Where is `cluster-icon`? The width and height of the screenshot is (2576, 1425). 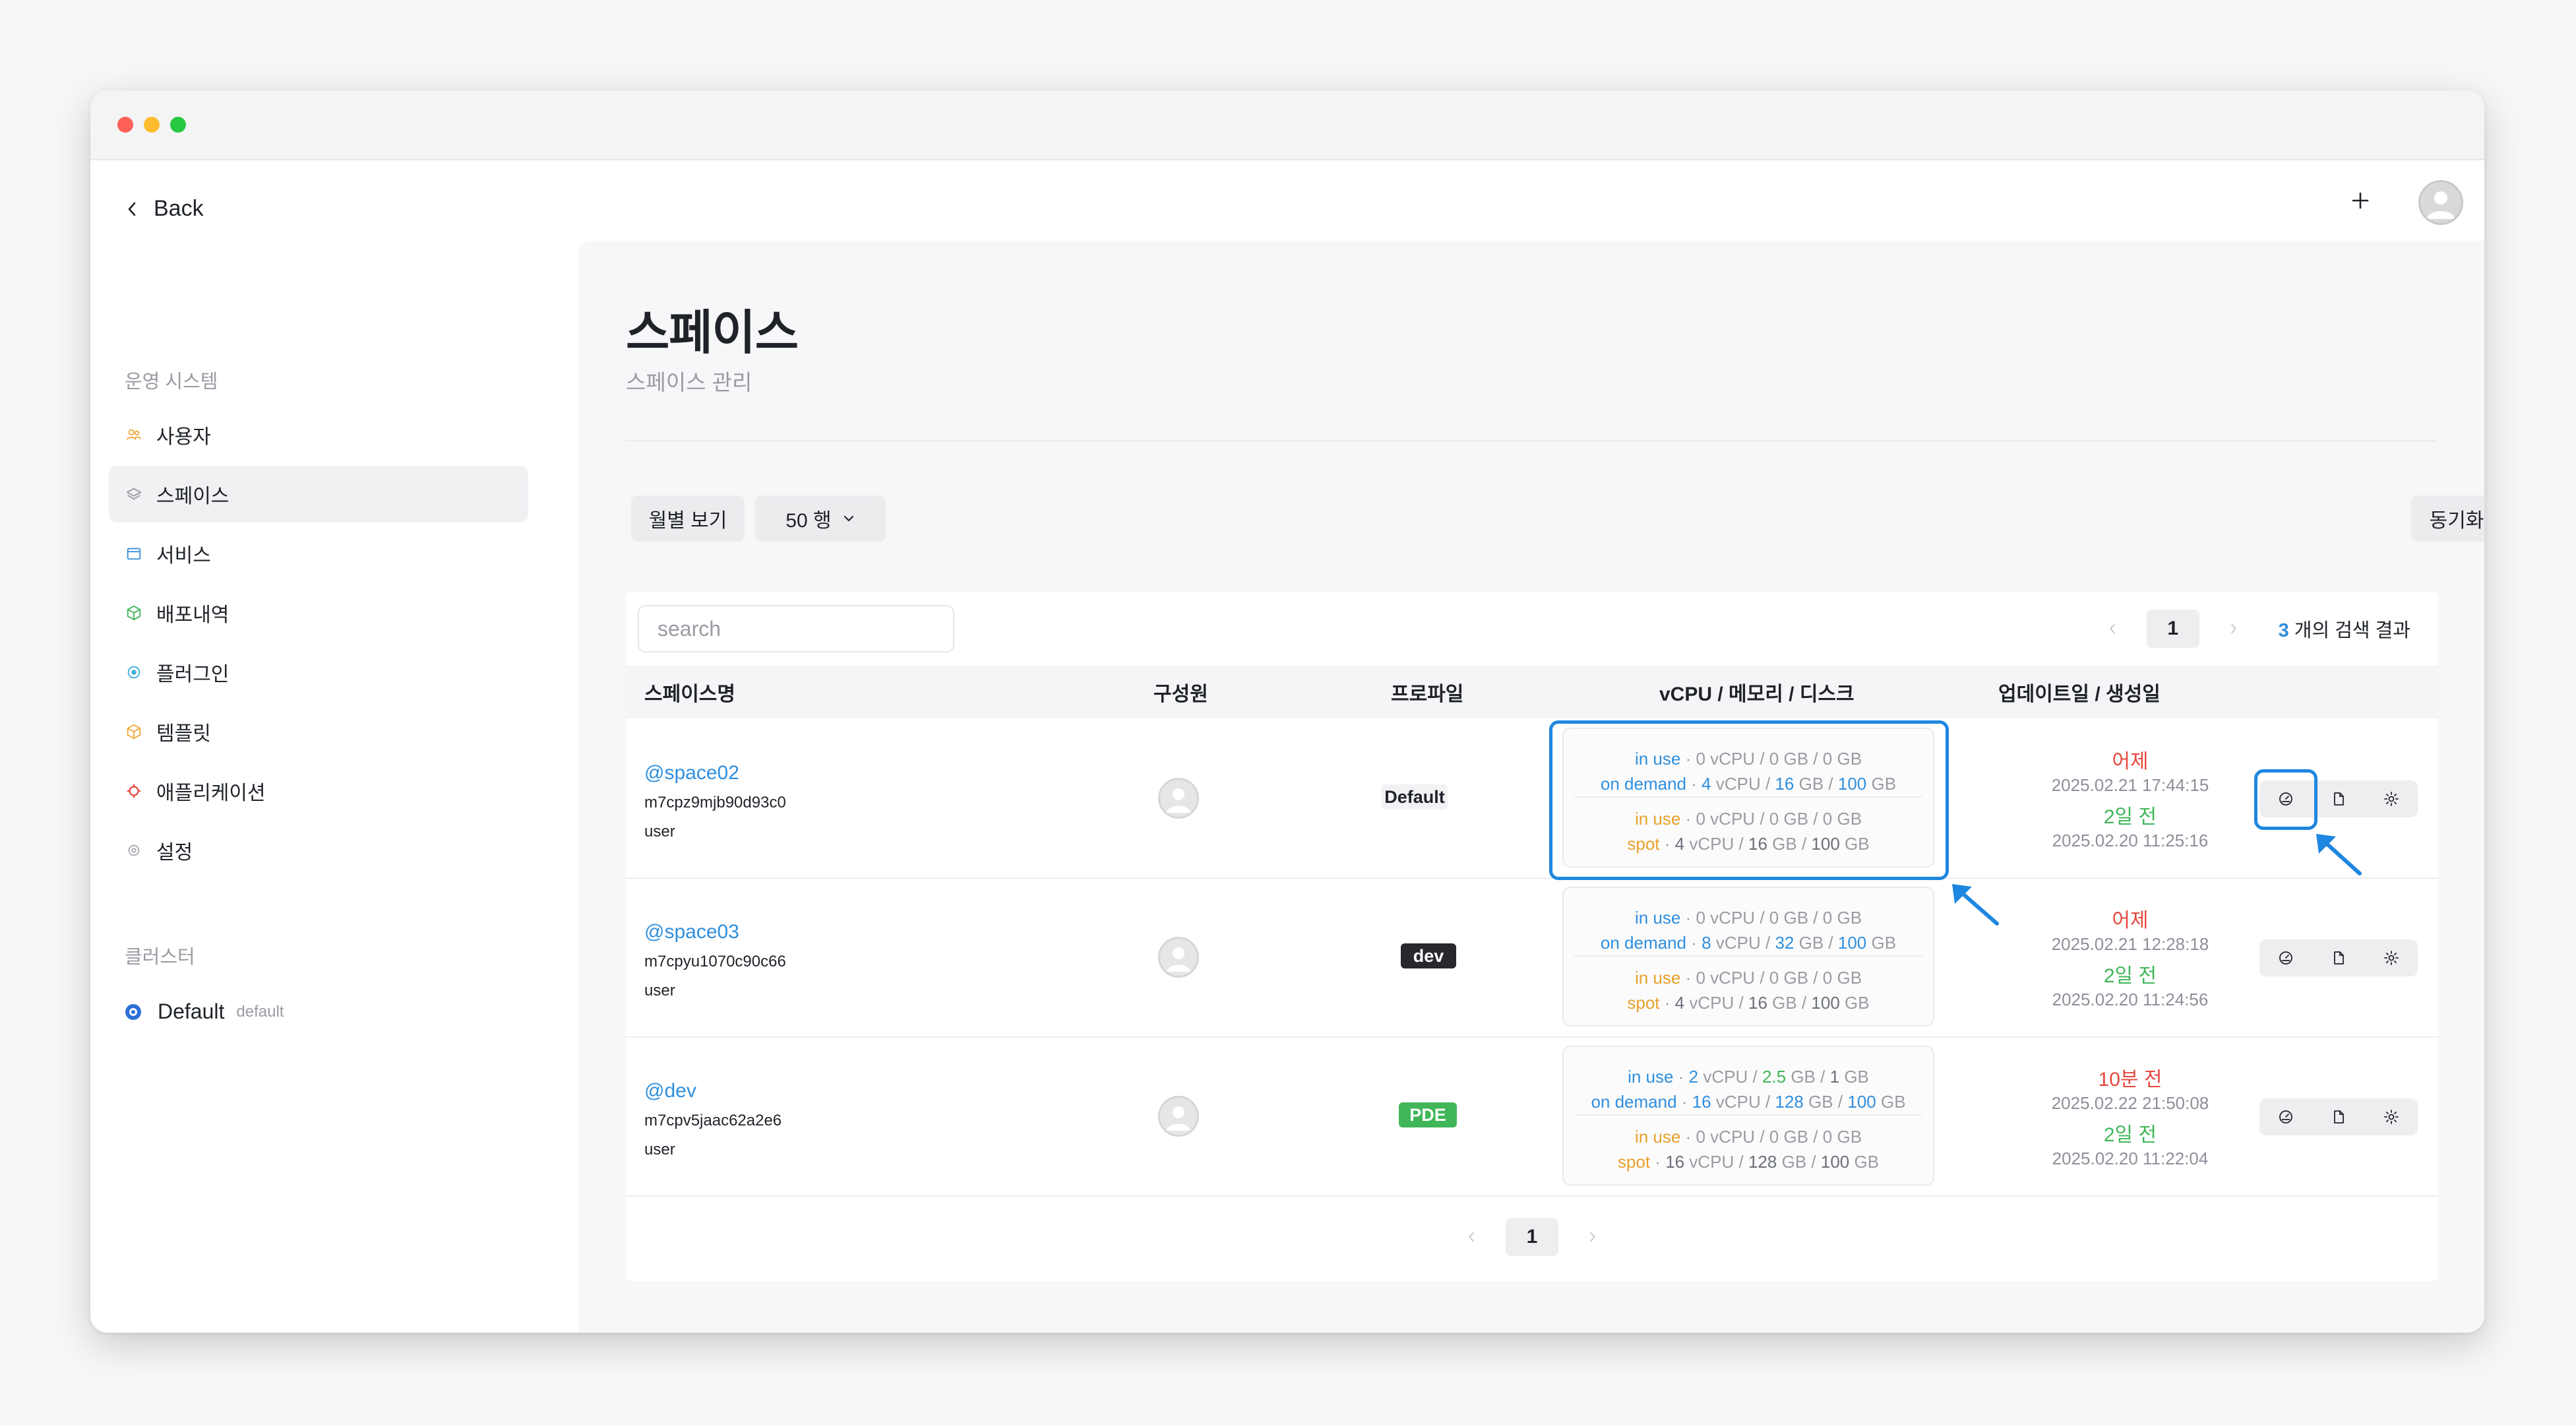
cluster-icon is located at coordinates (133, 1011).